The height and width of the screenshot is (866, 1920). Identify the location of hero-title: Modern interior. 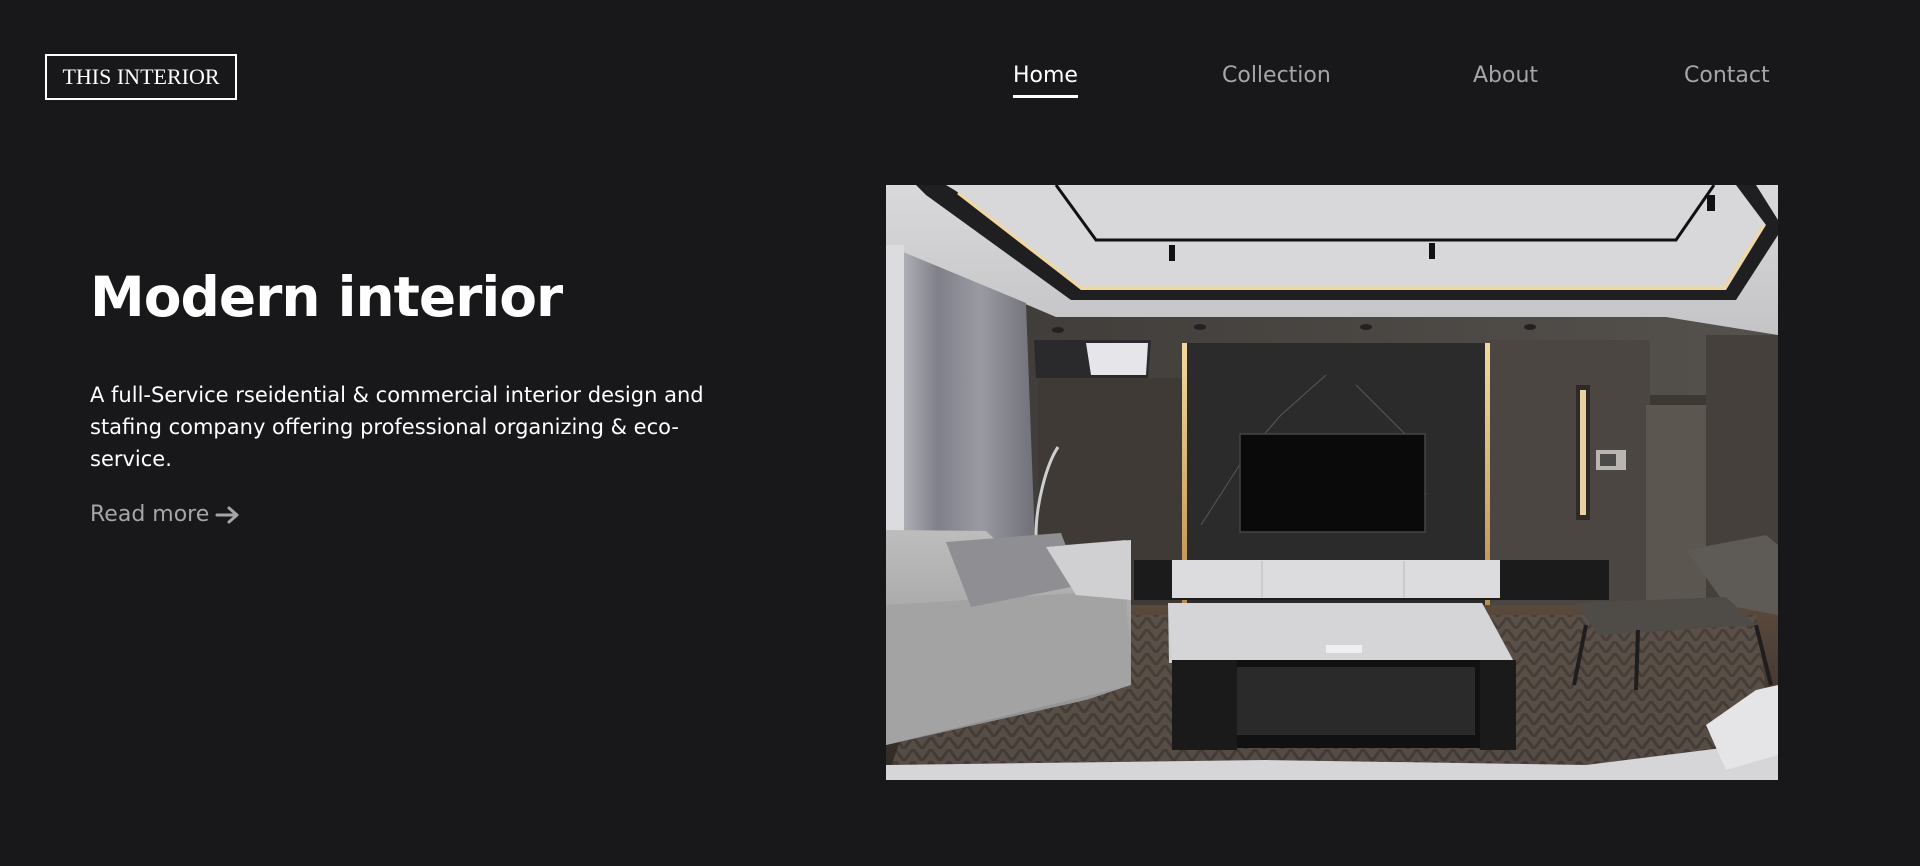
(326, 297).